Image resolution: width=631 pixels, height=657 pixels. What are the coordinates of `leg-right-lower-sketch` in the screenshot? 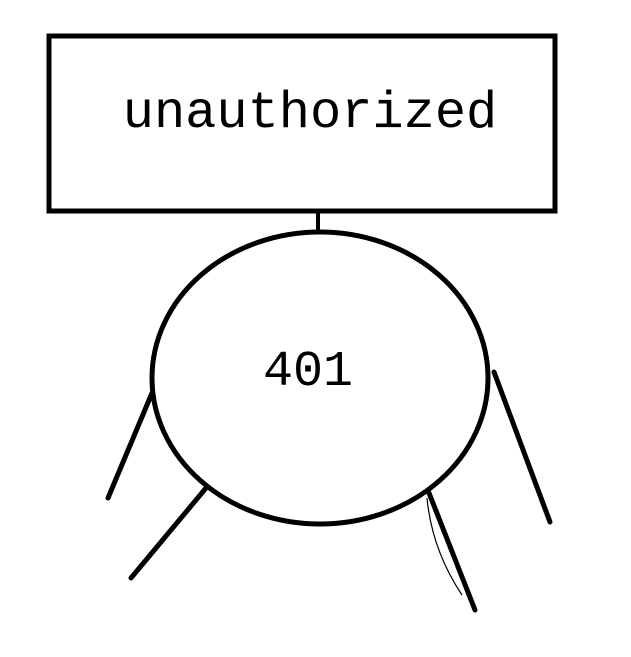 It's located at (444, 546).